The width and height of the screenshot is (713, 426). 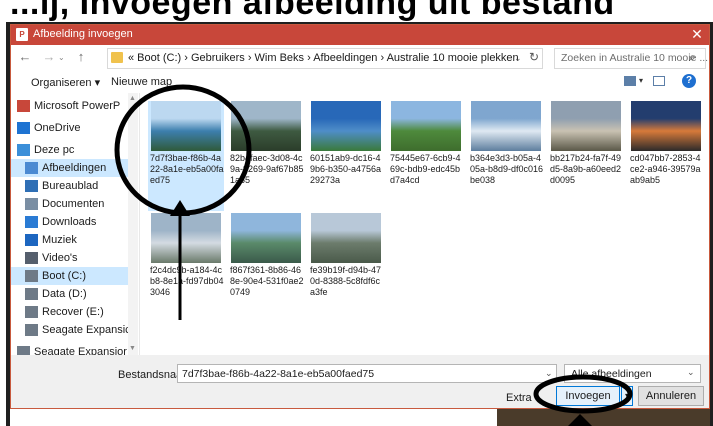 I want to click on nav-seagate-1: Seagate Expansic, so click(x=74, y=330).